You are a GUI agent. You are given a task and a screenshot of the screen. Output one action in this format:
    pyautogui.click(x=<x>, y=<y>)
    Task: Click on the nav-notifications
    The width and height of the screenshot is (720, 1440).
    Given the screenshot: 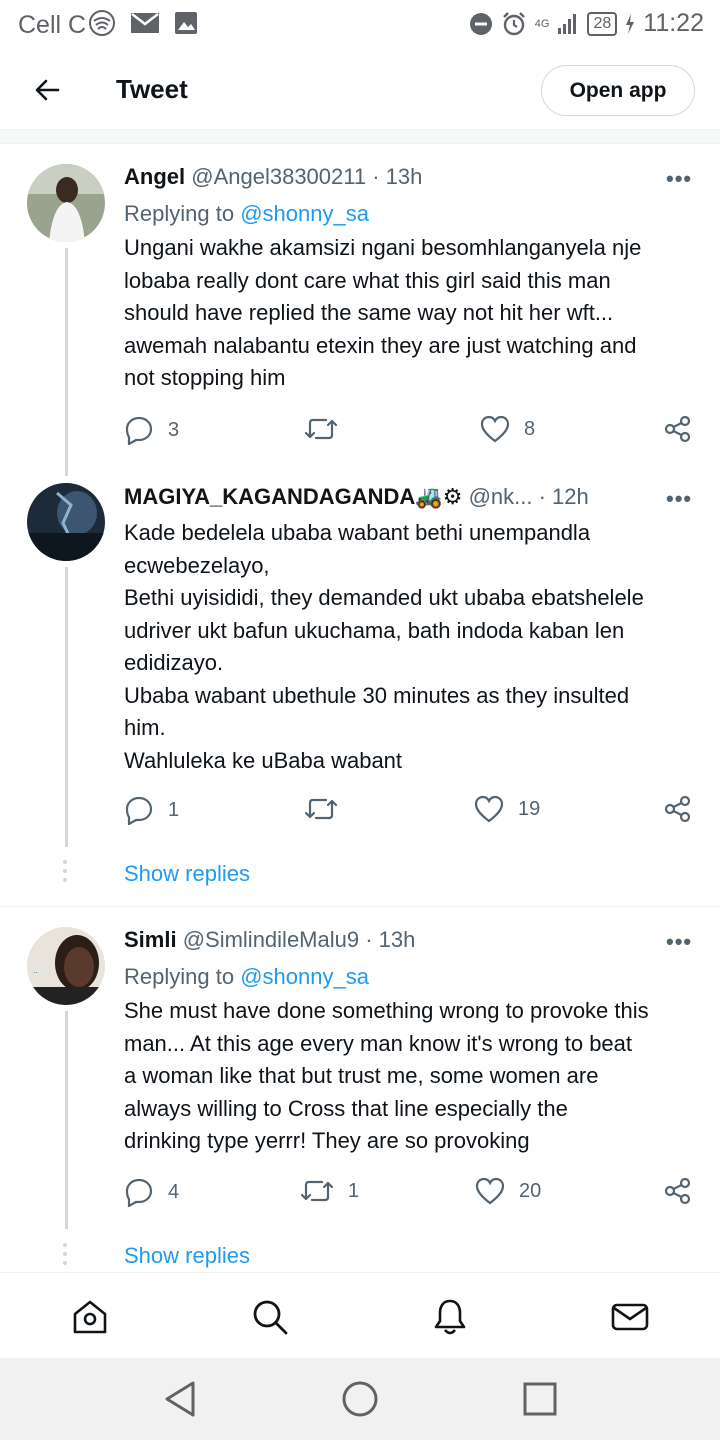 What is the action you would take?
    pyautogui.click(x=450, y=1317)
    